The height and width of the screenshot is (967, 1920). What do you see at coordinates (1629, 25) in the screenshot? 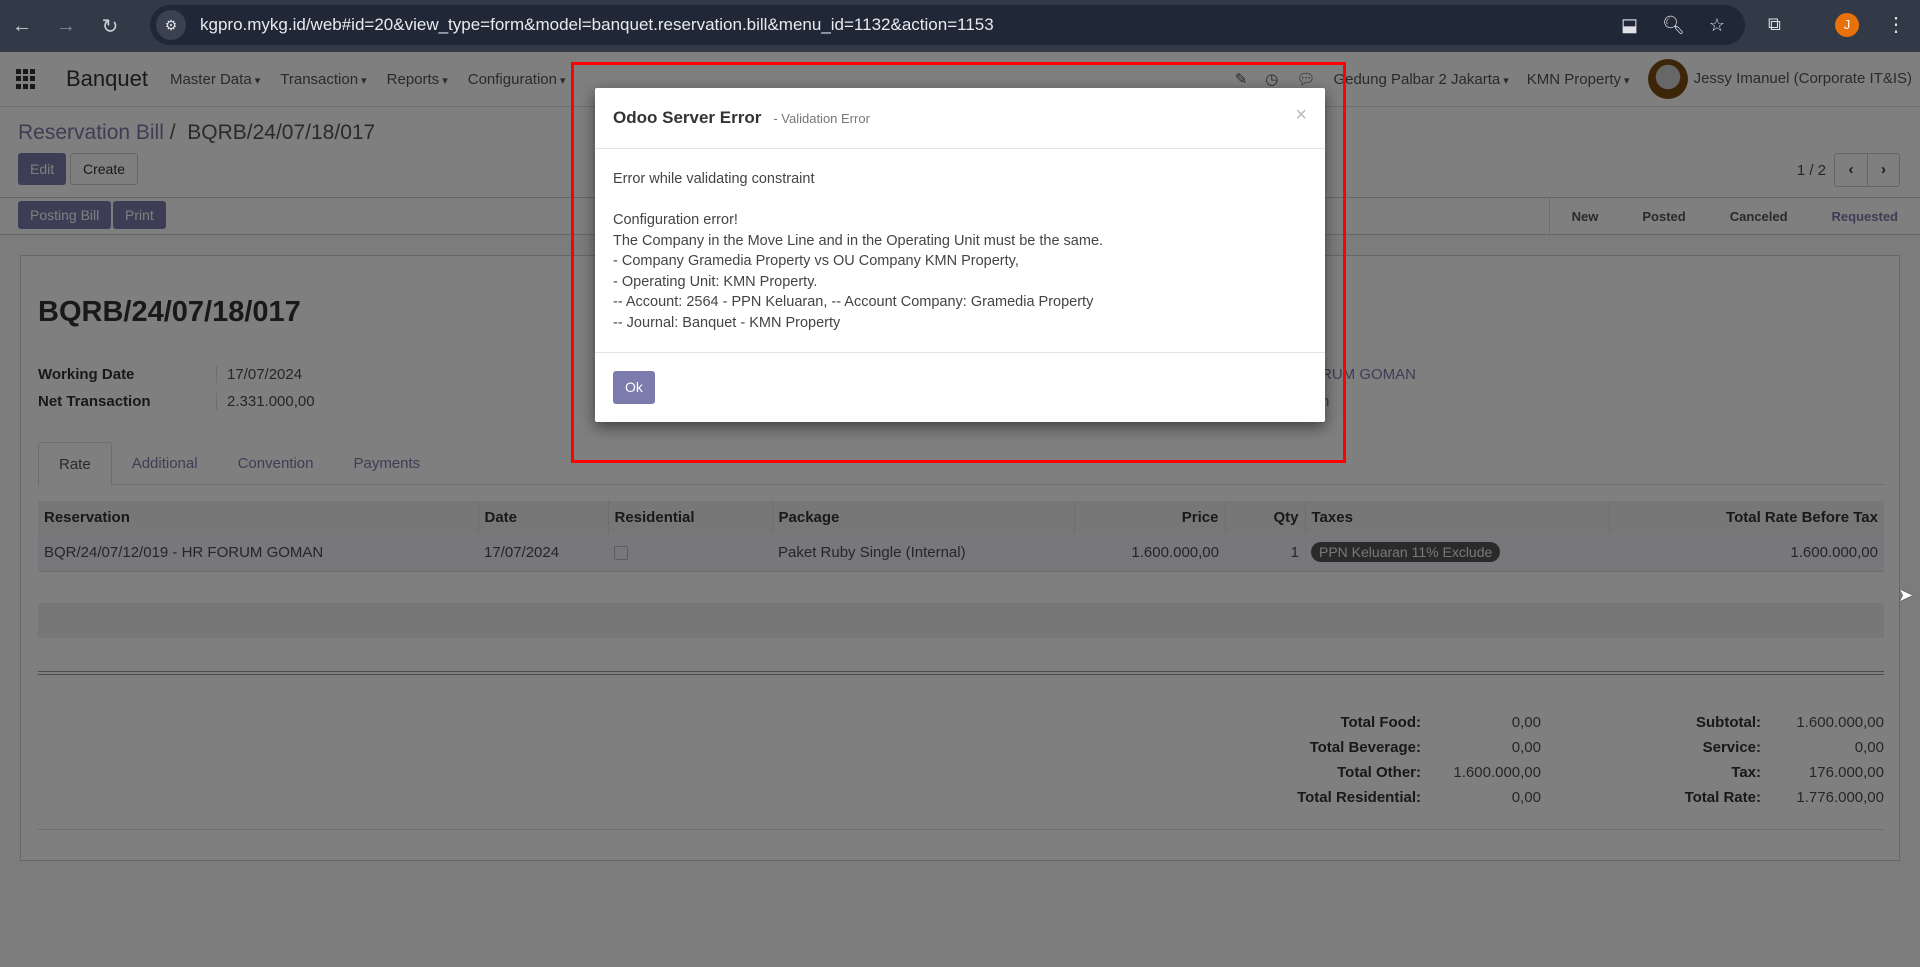
I see `install-icon: ⬓` at bounding box center [1629, 25].